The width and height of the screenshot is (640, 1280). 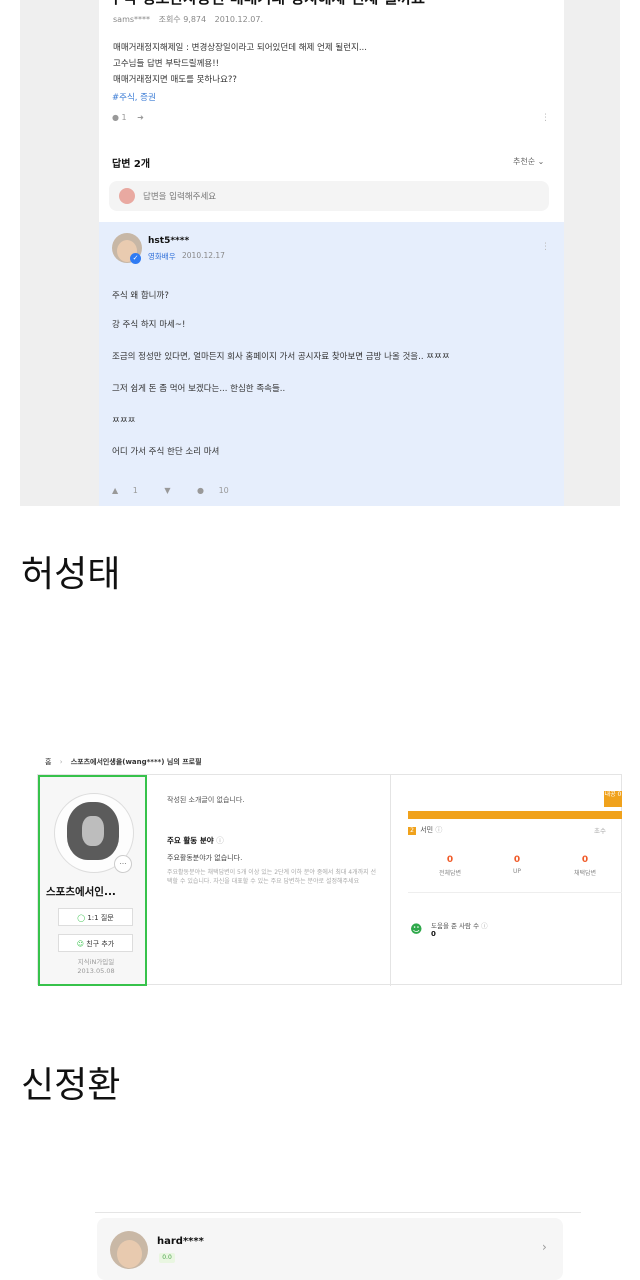 What do you see at coordinates (129, 1254) in the screenshot?
I see `avatar-face` at bounding box center [129, 1254].